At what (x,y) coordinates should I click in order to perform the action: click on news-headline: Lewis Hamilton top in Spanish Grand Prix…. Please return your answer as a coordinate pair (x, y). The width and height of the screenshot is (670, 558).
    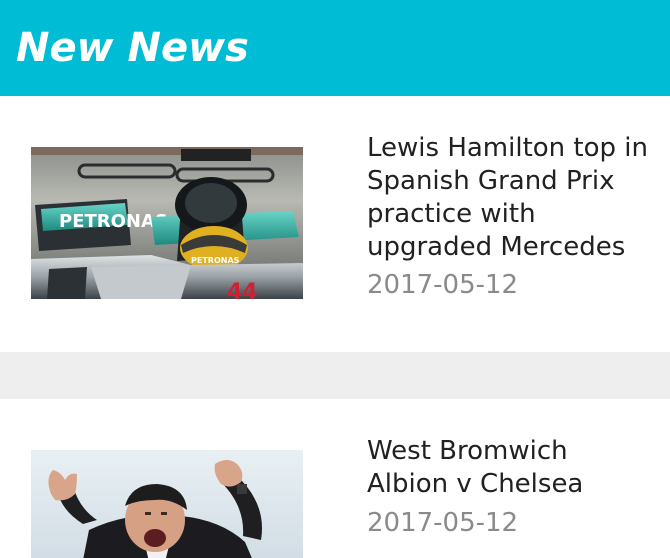
    Looking at the image, I should click on (507, 197).